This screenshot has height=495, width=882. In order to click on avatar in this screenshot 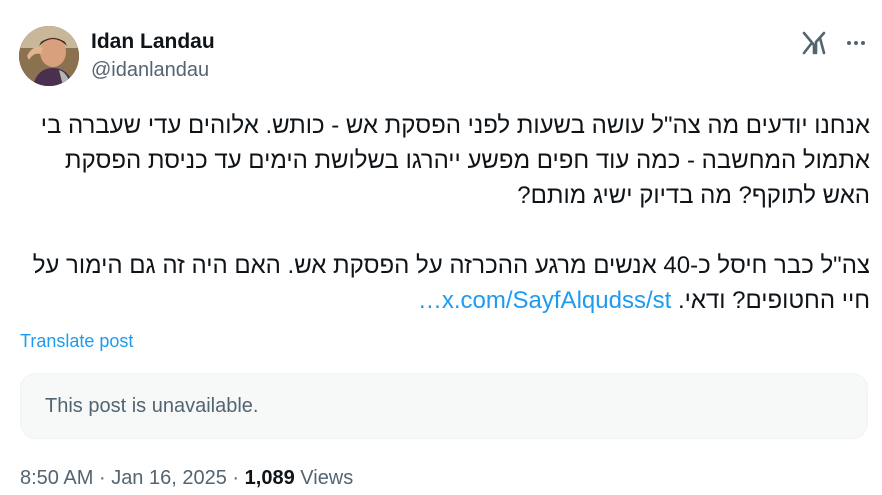, I will do `click(49, 56)`.